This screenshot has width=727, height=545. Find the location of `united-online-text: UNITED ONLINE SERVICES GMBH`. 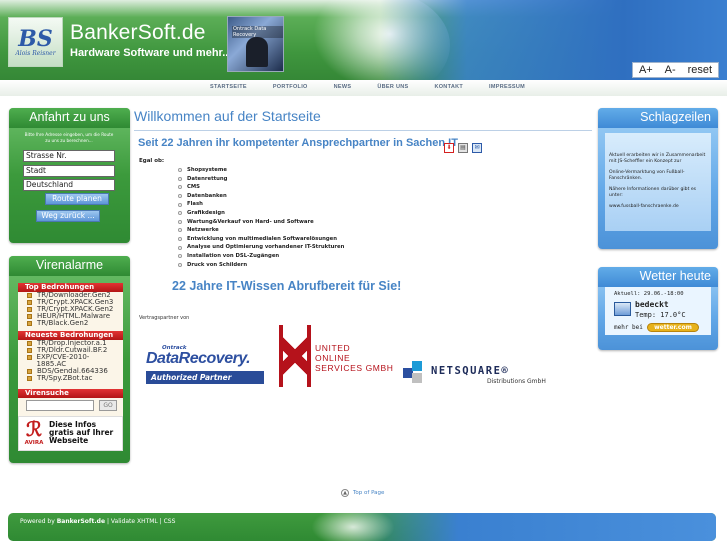

united-online-text: UNITED ONLINE SERVICES GMBH is located at coordinates (354, 358).